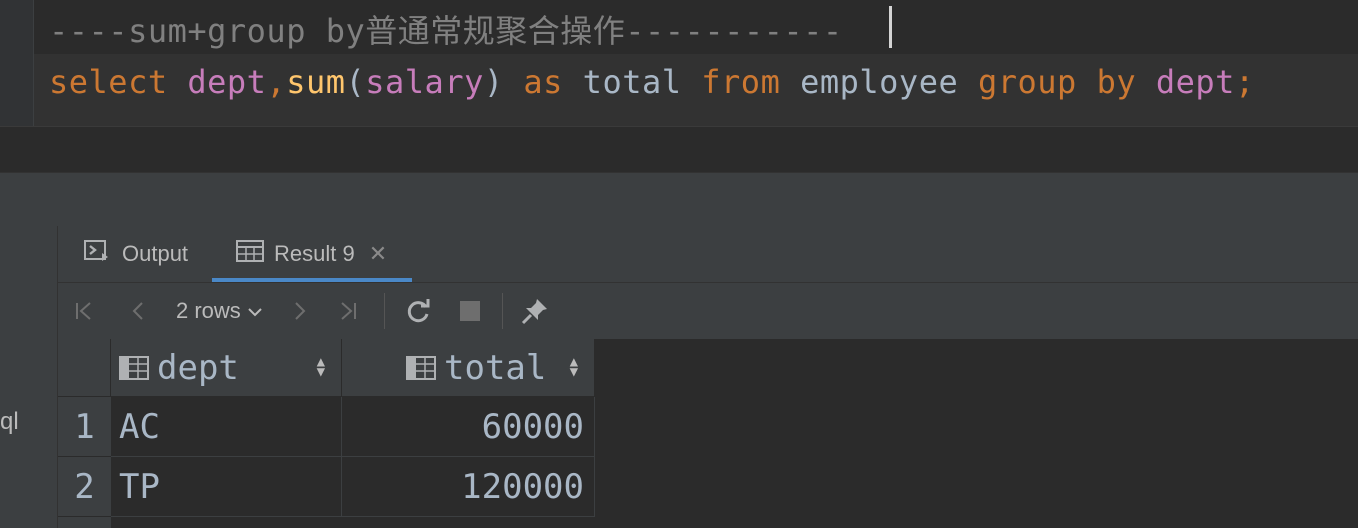 The height and width of the screenshot is (528, 1358). What do you see at coordinates (316, 82) in the screenshot?
I see `sql-function-sum: sum` at bounding box center [316, 82].